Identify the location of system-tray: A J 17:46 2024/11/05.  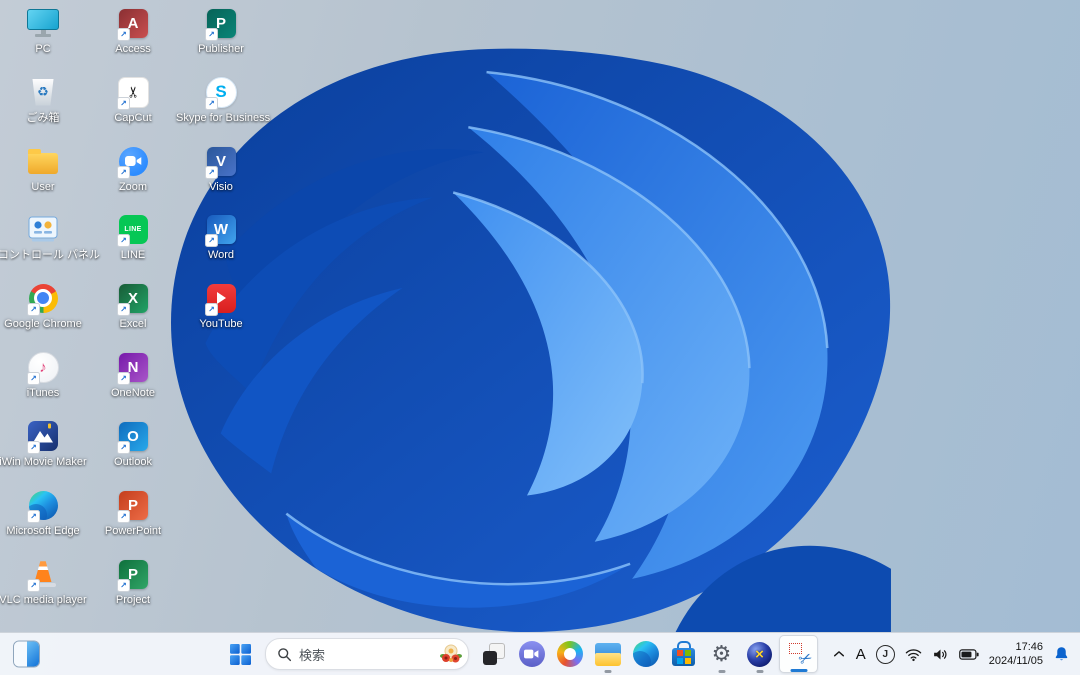
(954, 654).